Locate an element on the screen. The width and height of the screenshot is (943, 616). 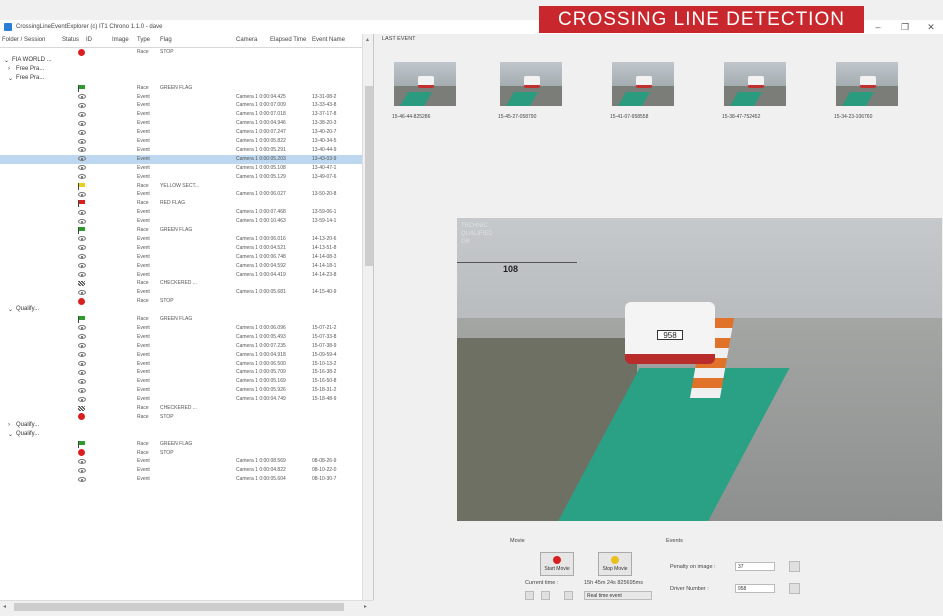
table-row: Event Camera 1 0:00:06.500 15-10-13-2 is located at coordinates (181, 364).